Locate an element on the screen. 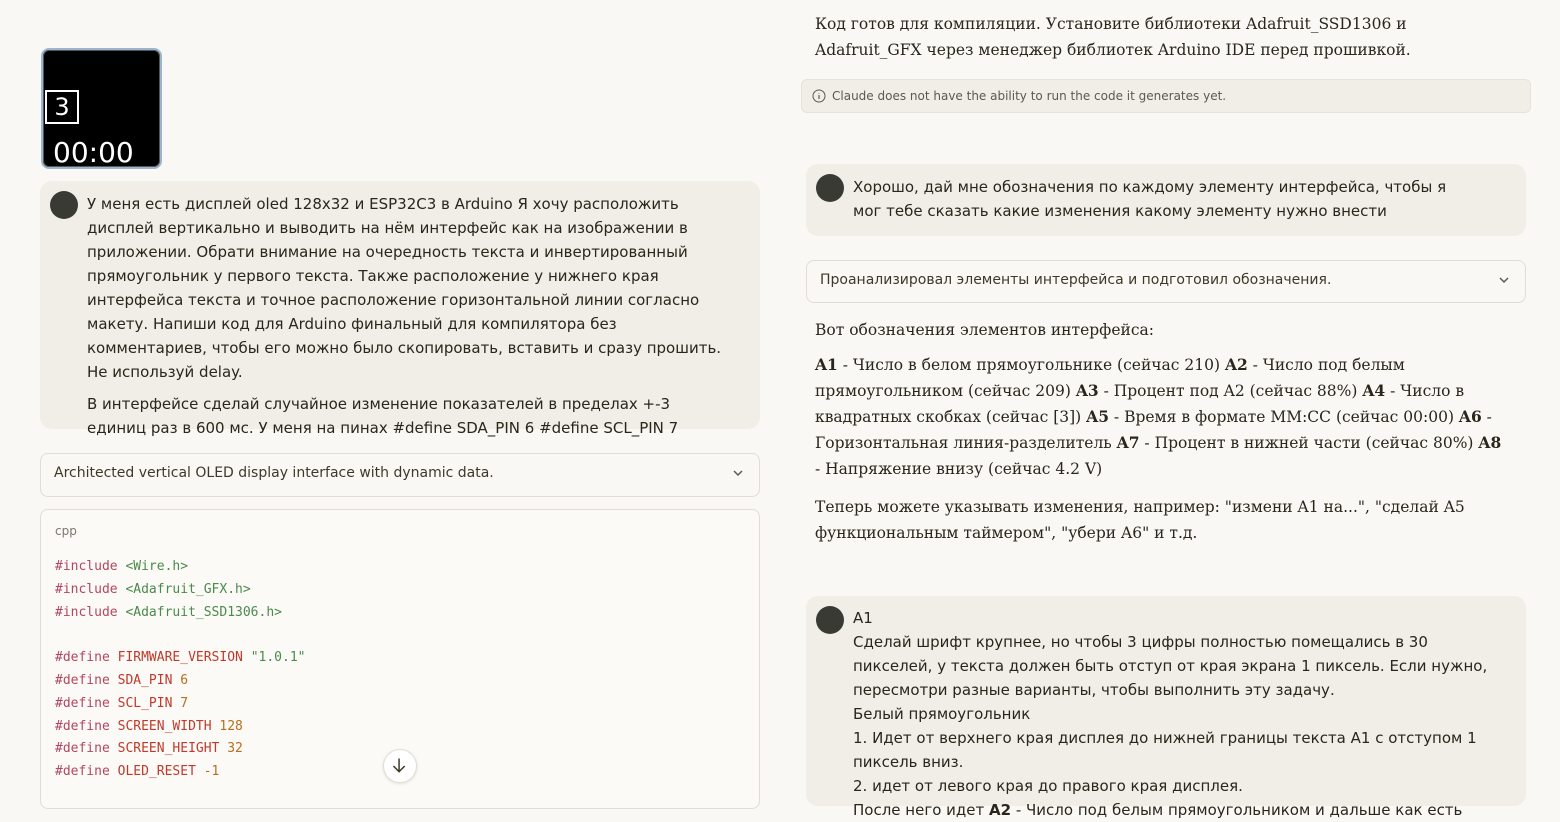 The height and width of the screenshot is (822, 1560). legend-desc: - Напряжение внизу (сейчас 4.2 V) is located at coordinates (959, 469).